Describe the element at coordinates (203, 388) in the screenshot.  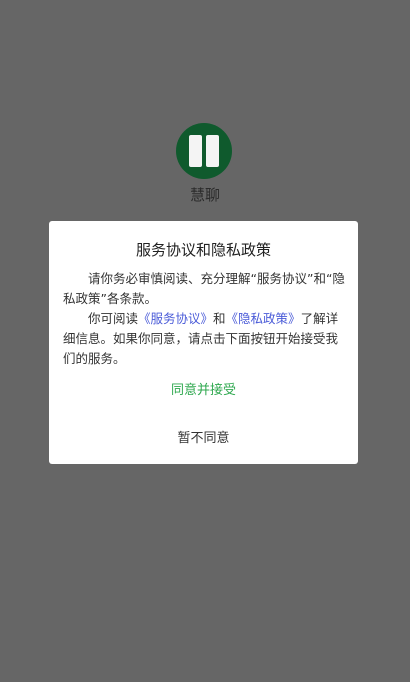
I see `accept-button: 同意并接受` at that location.